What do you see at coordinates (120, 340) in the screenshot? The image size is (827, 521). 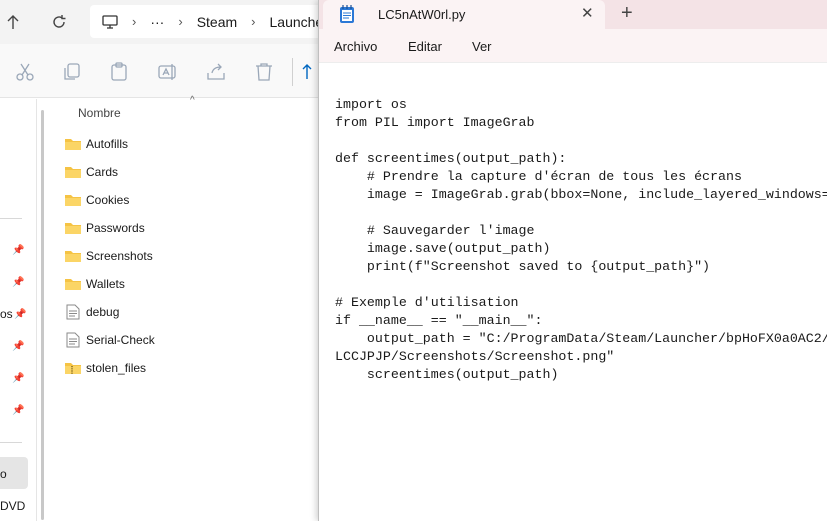 I see `file-name: Serial-Check` at bounding box center [120, 340].